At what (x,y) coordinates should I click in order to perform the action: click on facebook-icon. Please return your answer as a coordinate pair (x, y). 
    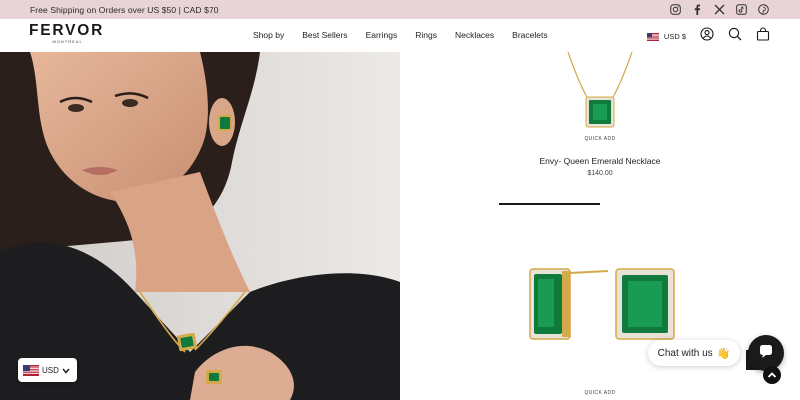
    Looking at the image, I should click on (697, 9).